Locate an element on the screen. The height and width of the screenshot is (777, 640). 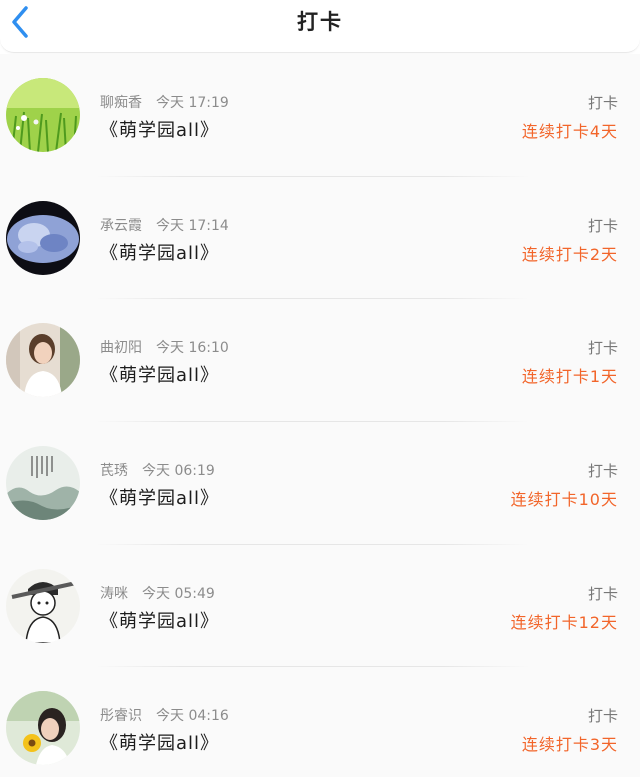
item-meta: 聊痴香 今天 17:19 is located at coordinates (164, 102).